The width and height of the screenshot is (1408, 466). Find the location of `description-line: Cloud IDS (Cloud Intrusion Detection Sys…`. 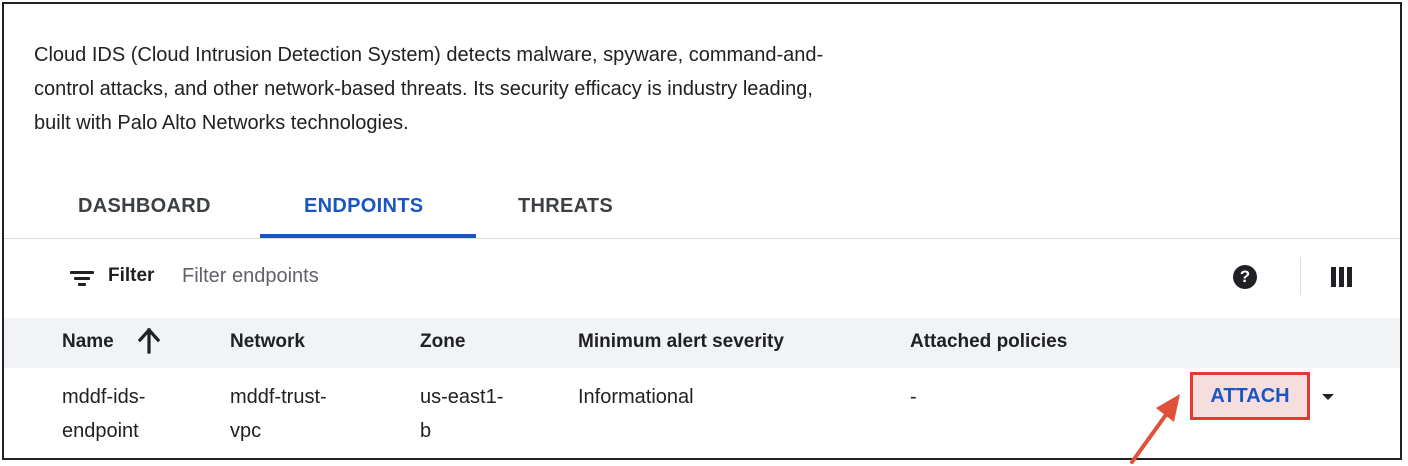

description-line: Cloud IDS (Cloud Intrusion Detection Sys… is located at coordinates (429, 55).